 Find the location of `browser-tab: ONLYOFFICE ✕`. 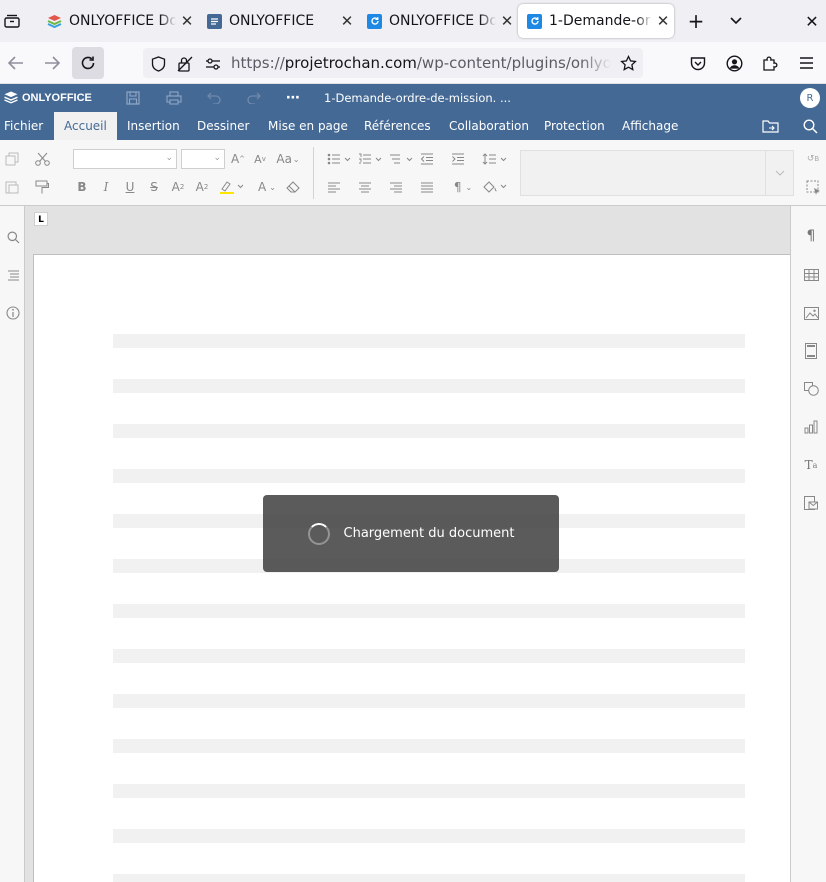

browser-tab: ONLYOFFICE ✕ is located at coordinates (278, 21).